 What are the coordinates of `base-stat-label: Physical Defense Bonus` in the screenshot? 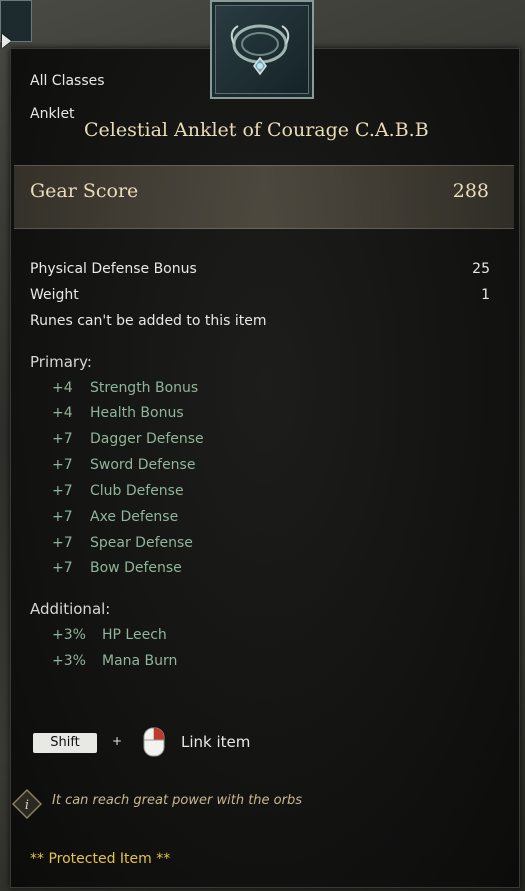 It's located at (113, 269).